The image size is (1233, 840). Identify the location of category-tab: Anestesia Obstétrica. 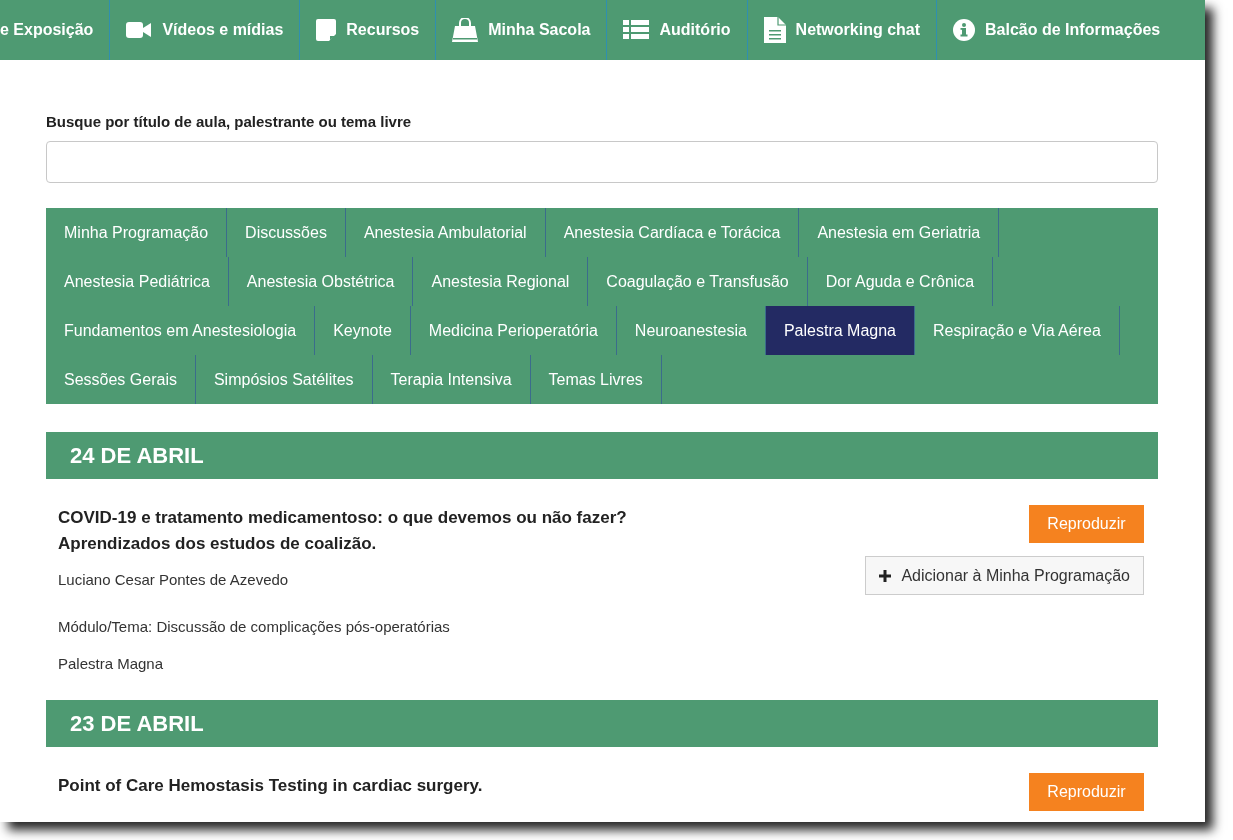
(321, 281).